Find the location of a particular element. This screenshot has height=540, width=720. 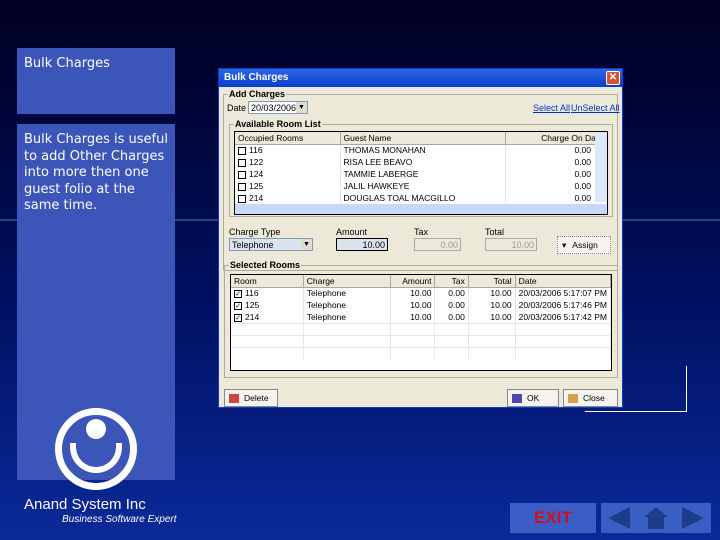

table-row: 122 RISA LEE BEAVO 0.00 is located at coordinates (421, 162).